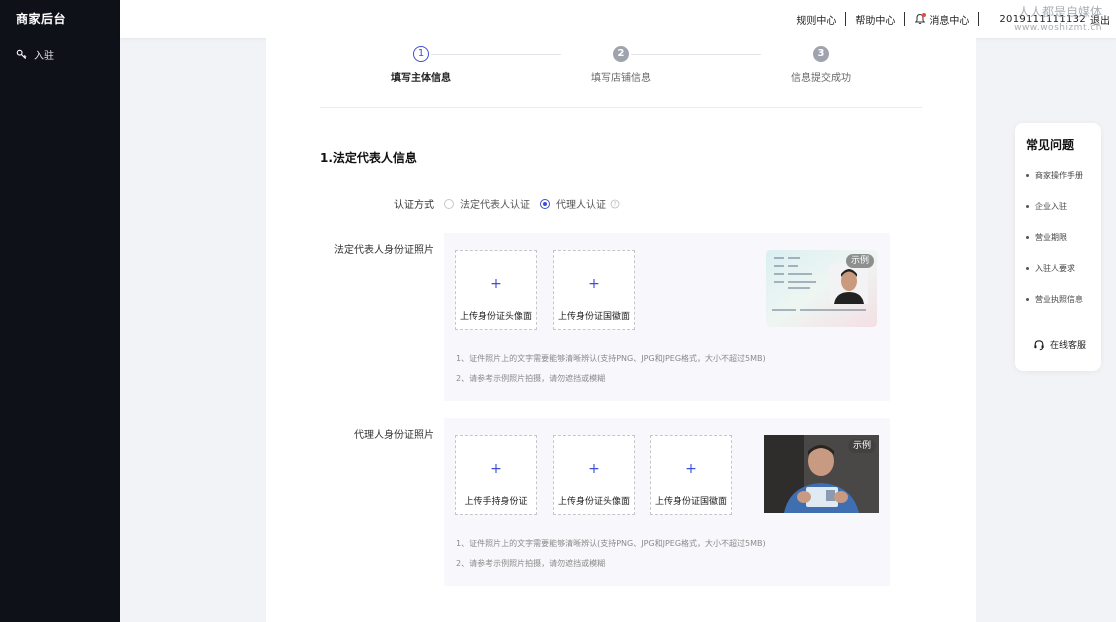 The width and height of the screenshot is (1116, 622). I want to click on help-circle-icon: ?, so click(615, 204).